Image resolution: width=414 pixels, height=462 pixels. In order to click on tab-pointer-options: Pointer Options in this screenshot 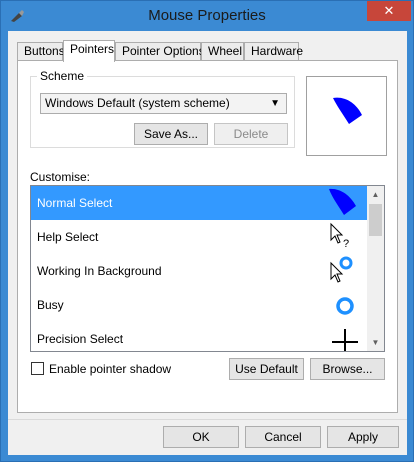, I will do `click(160, 51)`.